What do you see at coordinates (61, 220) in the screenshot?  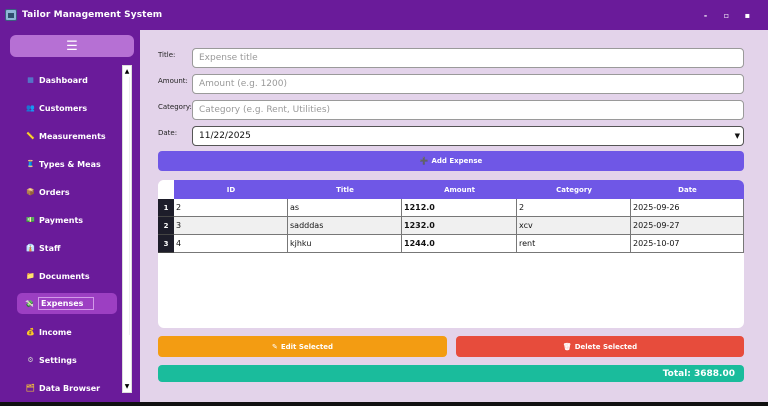 I see `sidebar-item-label: Payments` at bounding box center [61, 220].